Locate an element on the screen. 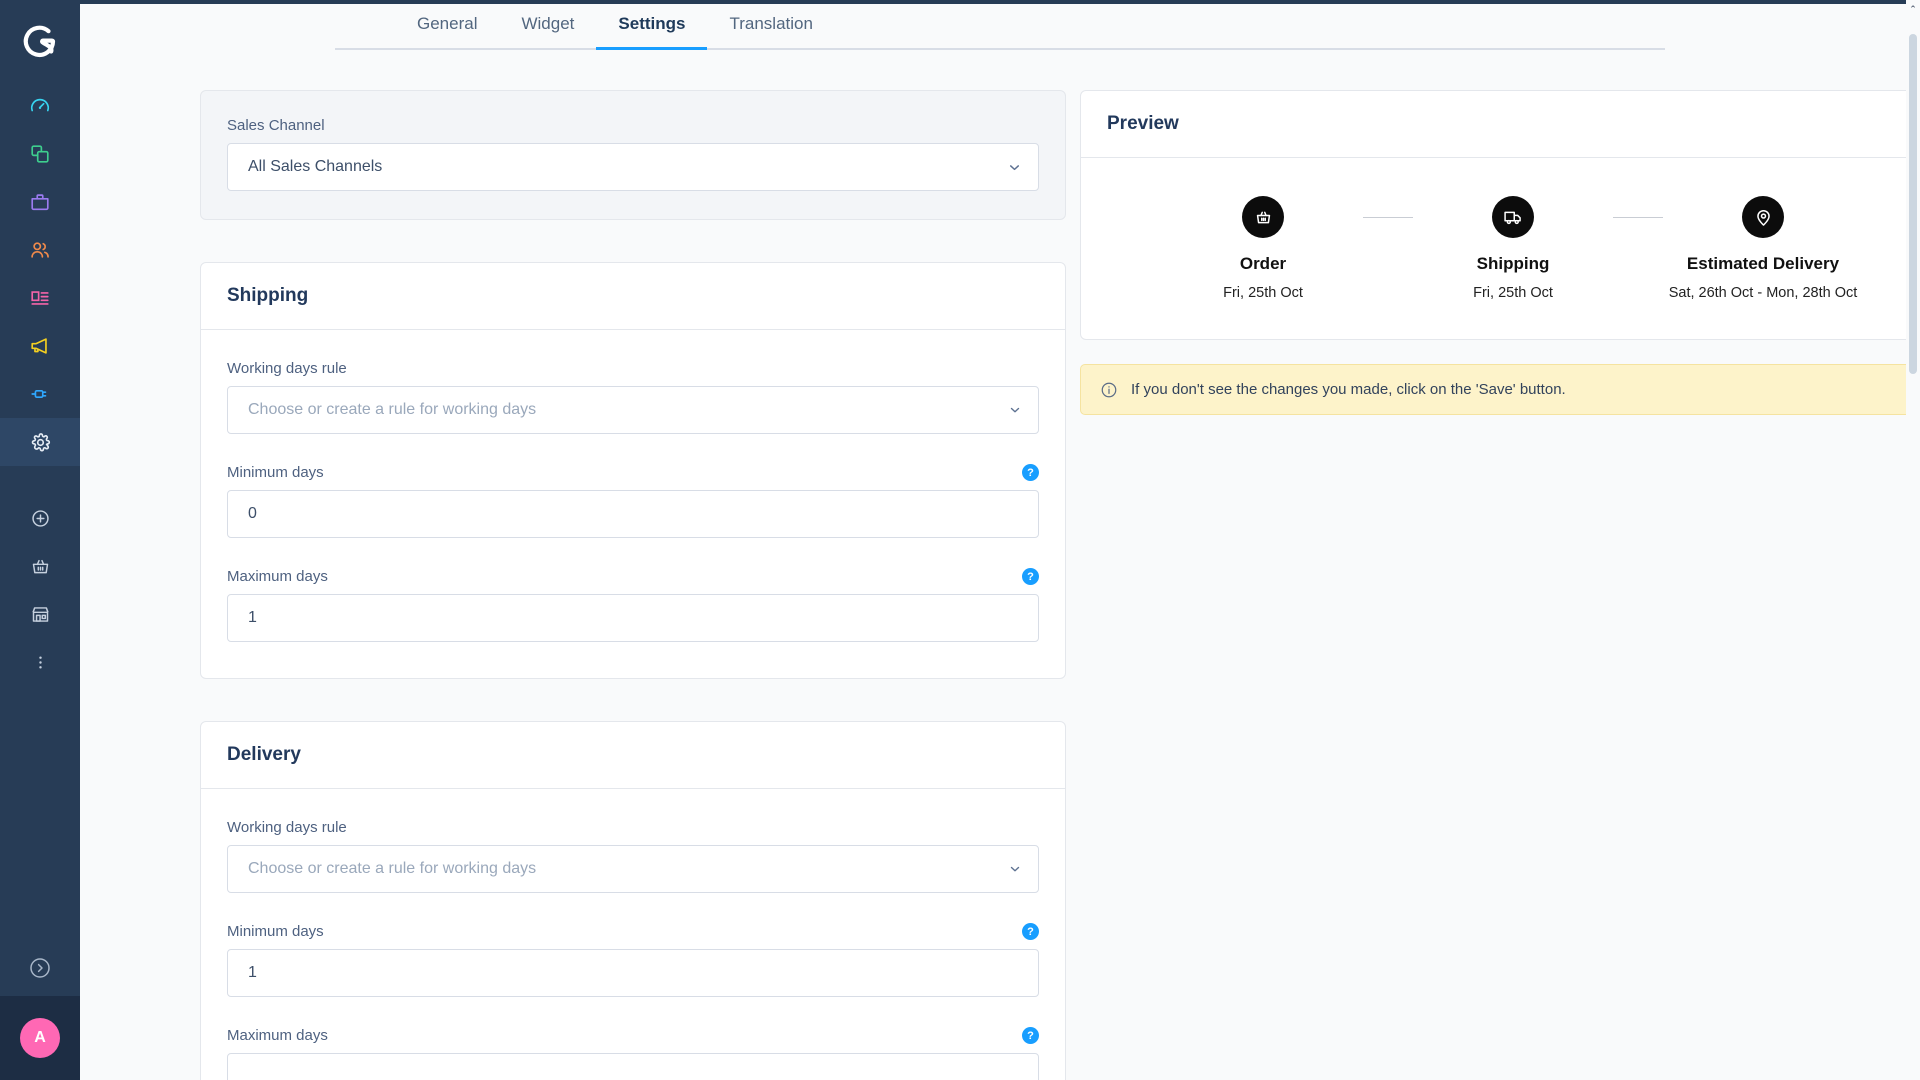  delivery-working-days-rule-label: Working days rule is located at coordinates (287, 827).